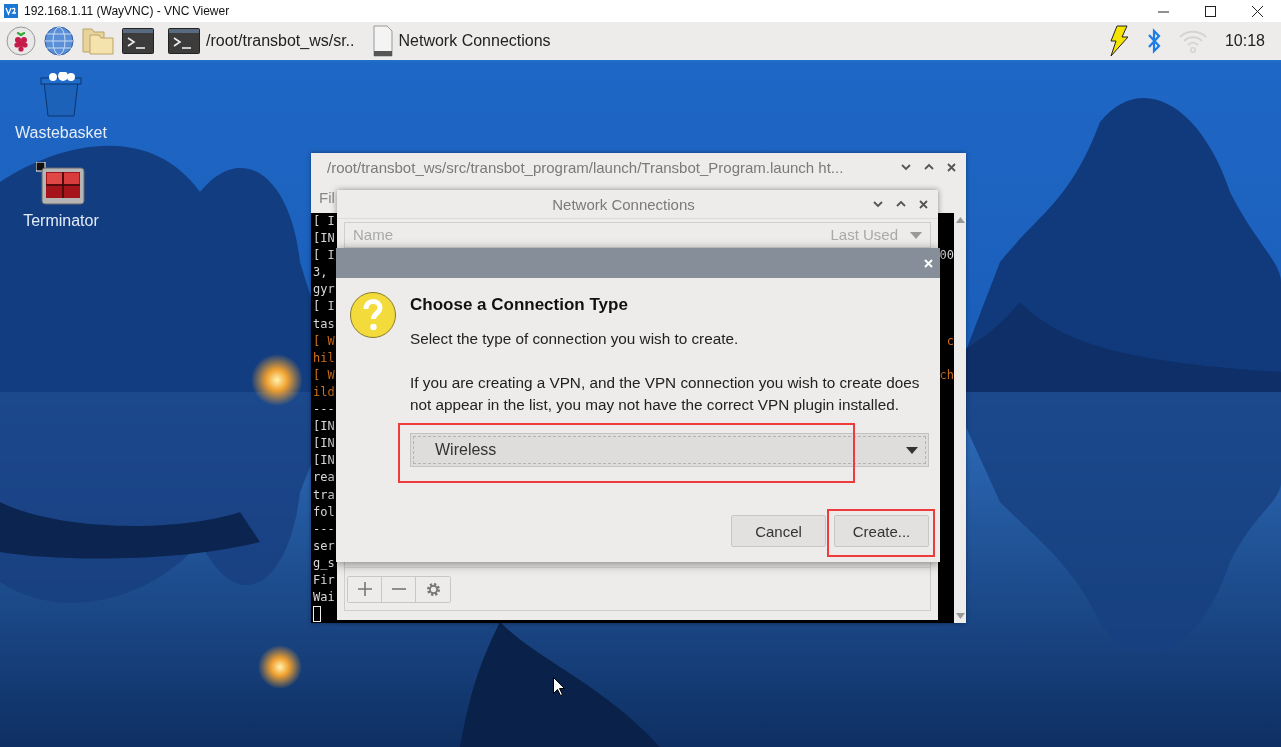  I want to click on plus-icon, so click(364, 589).